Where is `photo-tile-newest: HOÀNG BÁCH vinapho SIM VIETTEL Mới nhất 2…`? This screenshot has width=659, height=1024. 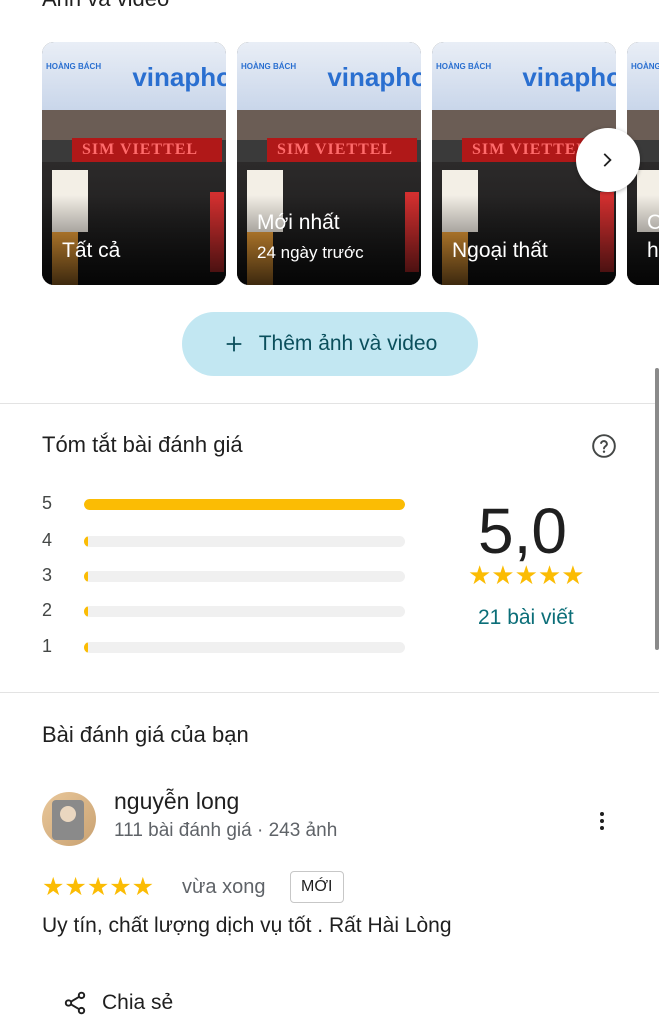 photo-tile-newest: HOÀNG BÁCH vinapho SIM VIETTEL Mới nhất 2… is located at coordinates (329, 163).